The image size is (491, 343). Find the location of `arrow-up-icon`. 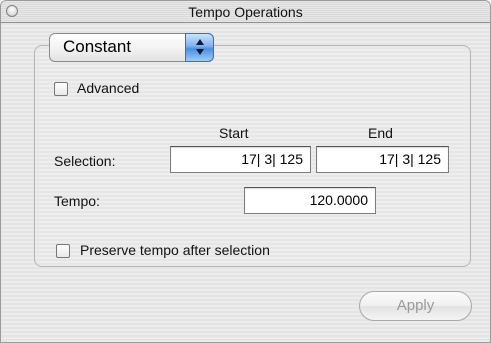

arrow-up-icon is located at coordinates (200, 42).